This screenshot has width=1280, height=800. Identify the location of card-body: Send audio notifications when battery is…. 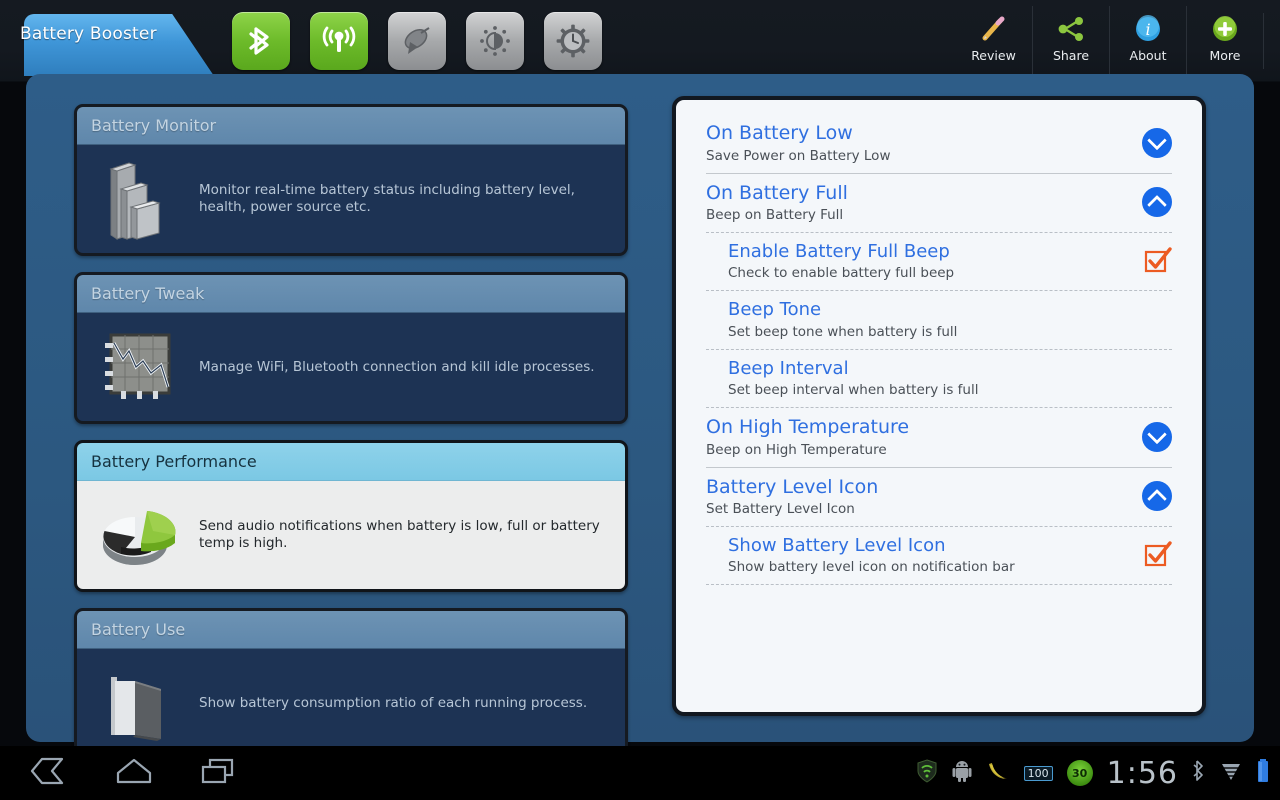
(351, 535).